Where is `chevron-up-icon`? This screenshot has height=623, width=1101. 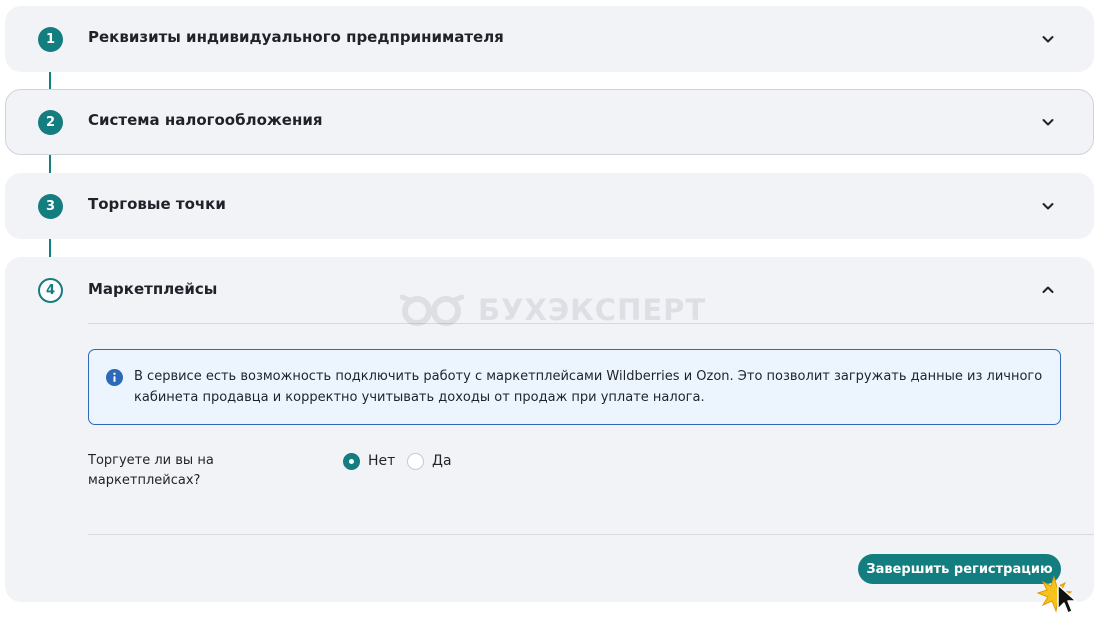 chevron-up-icon is located at coordinates (1048, 290).